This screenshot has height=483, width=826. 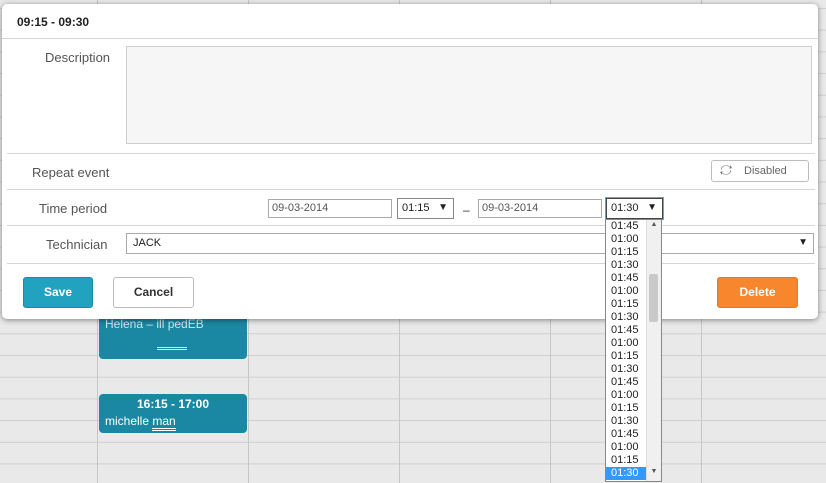 What do you see at coordinates (726, 171) in the screenshot?
I see `repeat-icon` at bounding box center [726, 171].